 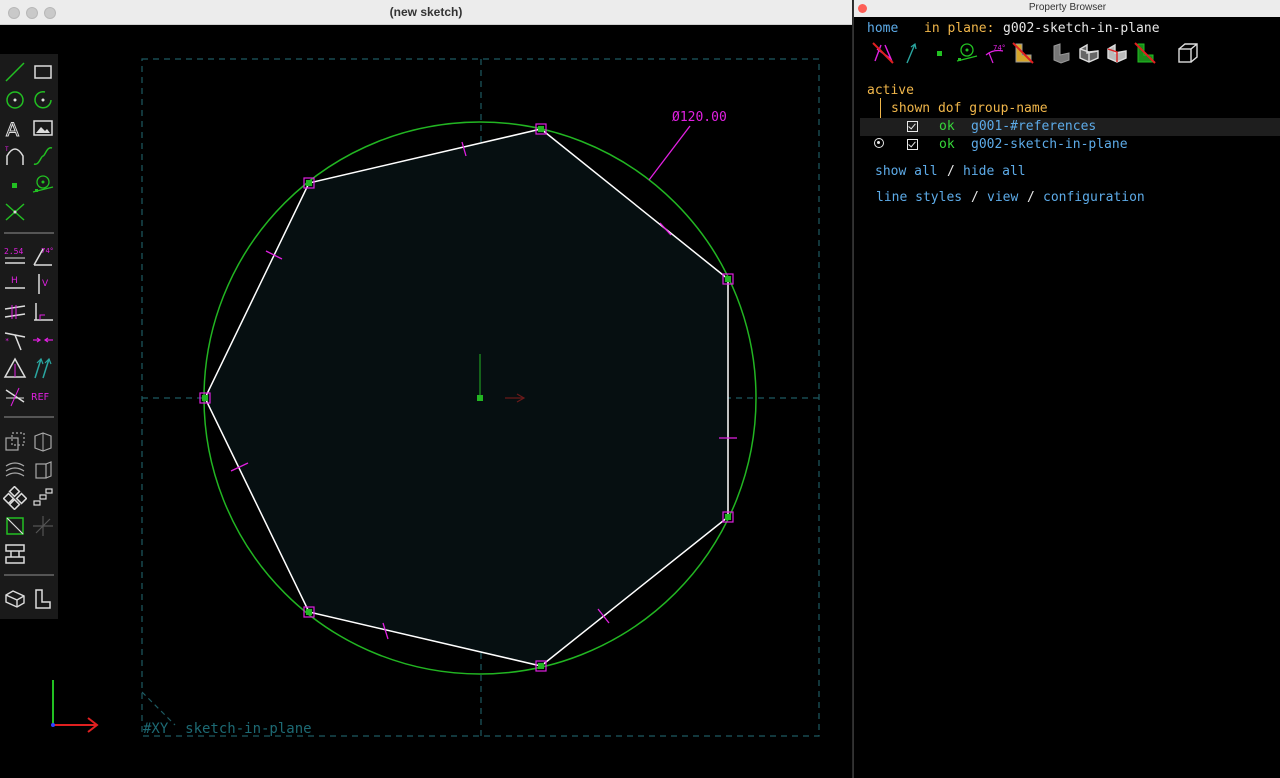 I want to click on window-title: (new sketch), so click(x=426, y=12).